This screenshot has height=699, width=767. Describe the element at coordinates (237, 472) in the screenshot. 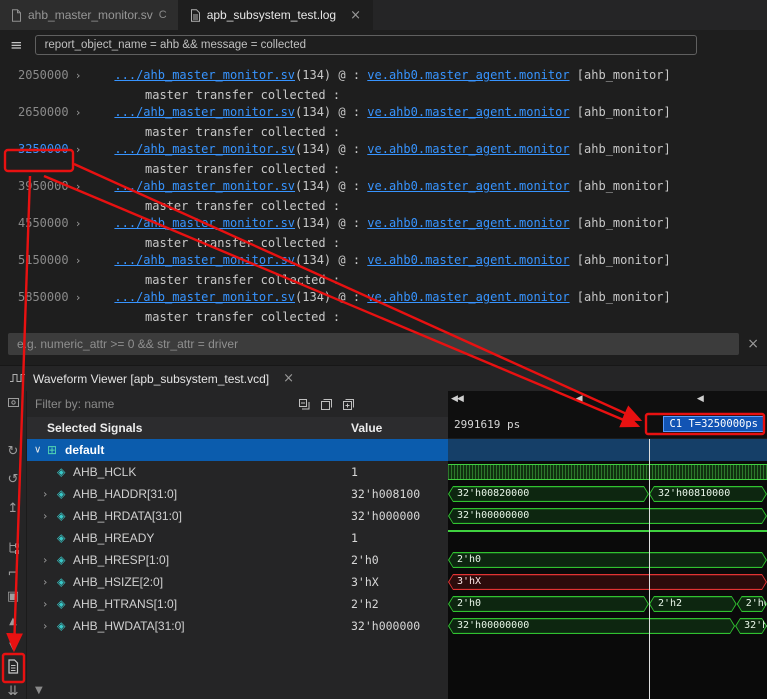

I see `signal-row-ahb-hclk: ◈ AHB_HCLK 1` at that location.